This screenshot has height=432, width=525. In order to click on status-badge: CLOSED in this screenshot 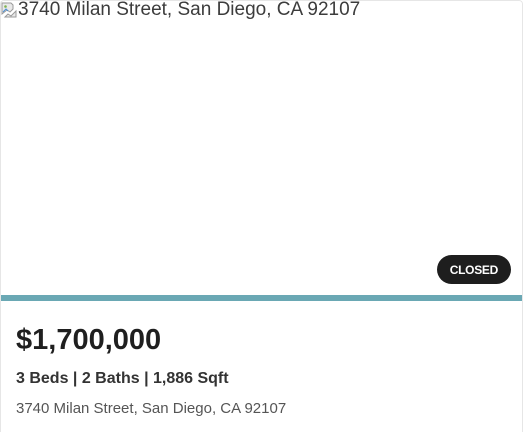, I will do `click(473, 269)`.